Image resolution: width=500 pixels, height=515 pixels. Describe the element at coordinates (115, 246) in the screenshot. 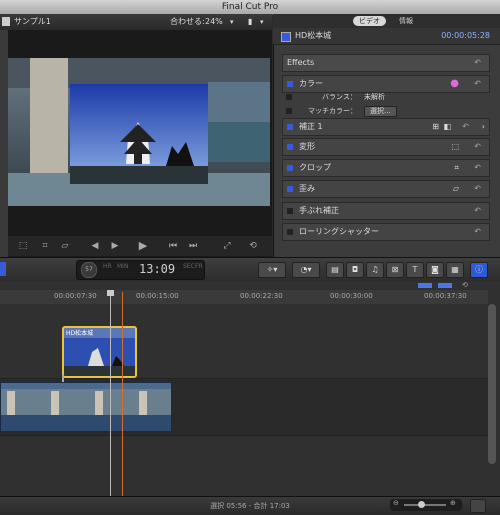

I see `forward-icon: ▶` at that location.